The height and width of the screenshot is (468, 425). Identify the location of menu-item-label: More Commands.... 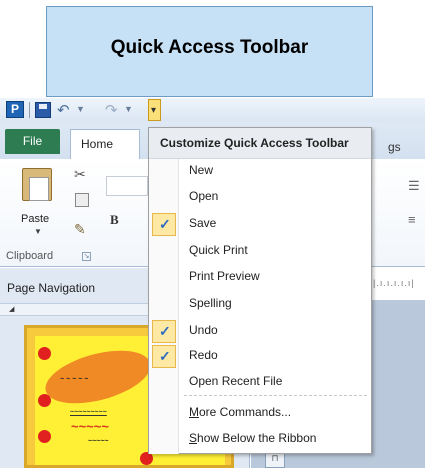
(240, 412).